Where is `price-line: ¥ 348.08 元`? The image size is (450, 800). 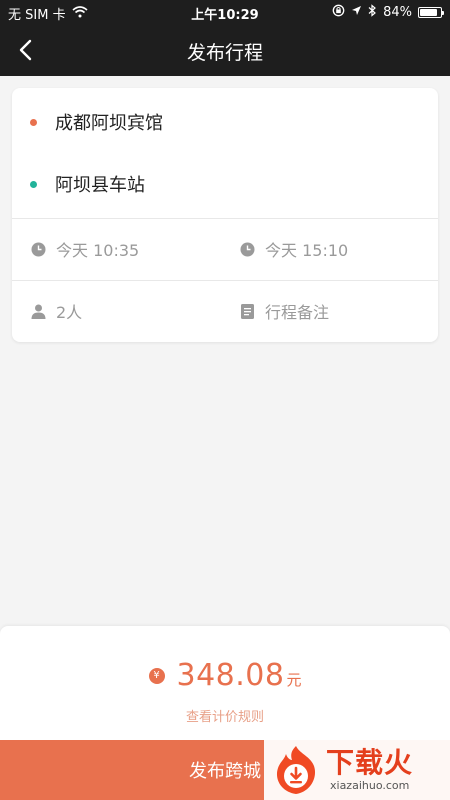
price-line: ¥ 348.08 元 is located at coordinates (225, 675).